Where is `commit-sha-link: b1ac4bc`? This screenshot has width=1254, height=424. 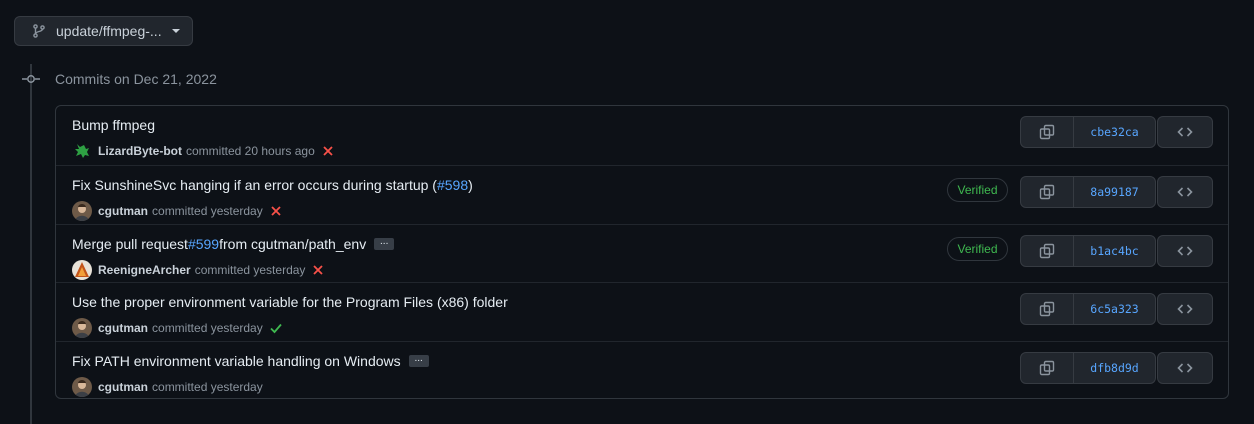
commit-sha-link: b1ac4bc is located at coordinates (1114, 251).